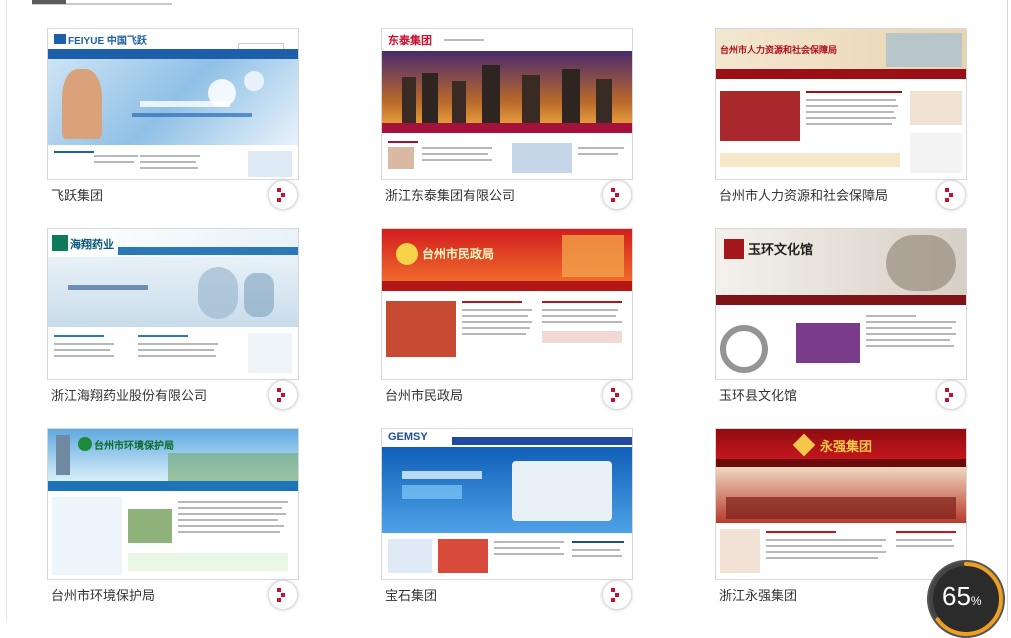  I want to click on case-thumbnail: 台州市环境保护局, so click(173, 504).